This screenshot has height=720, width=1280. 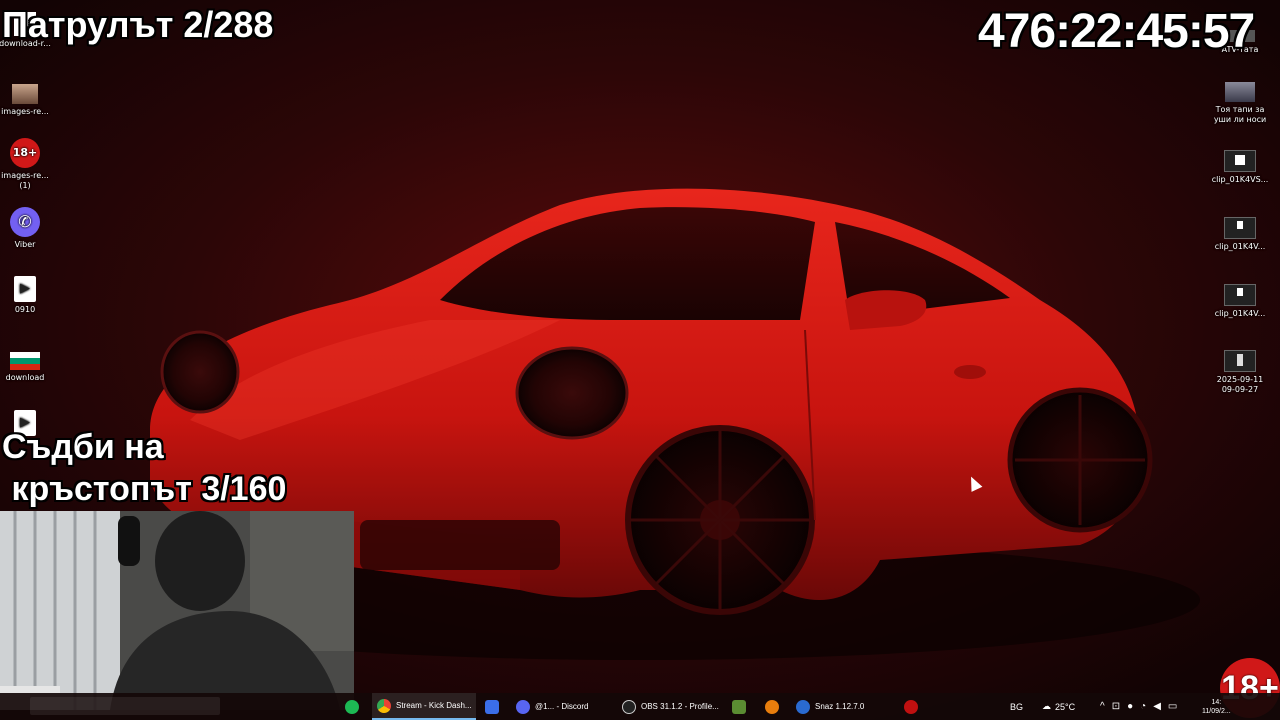 I want to click on language-indicator: BG, so click(x=1016, y=706).